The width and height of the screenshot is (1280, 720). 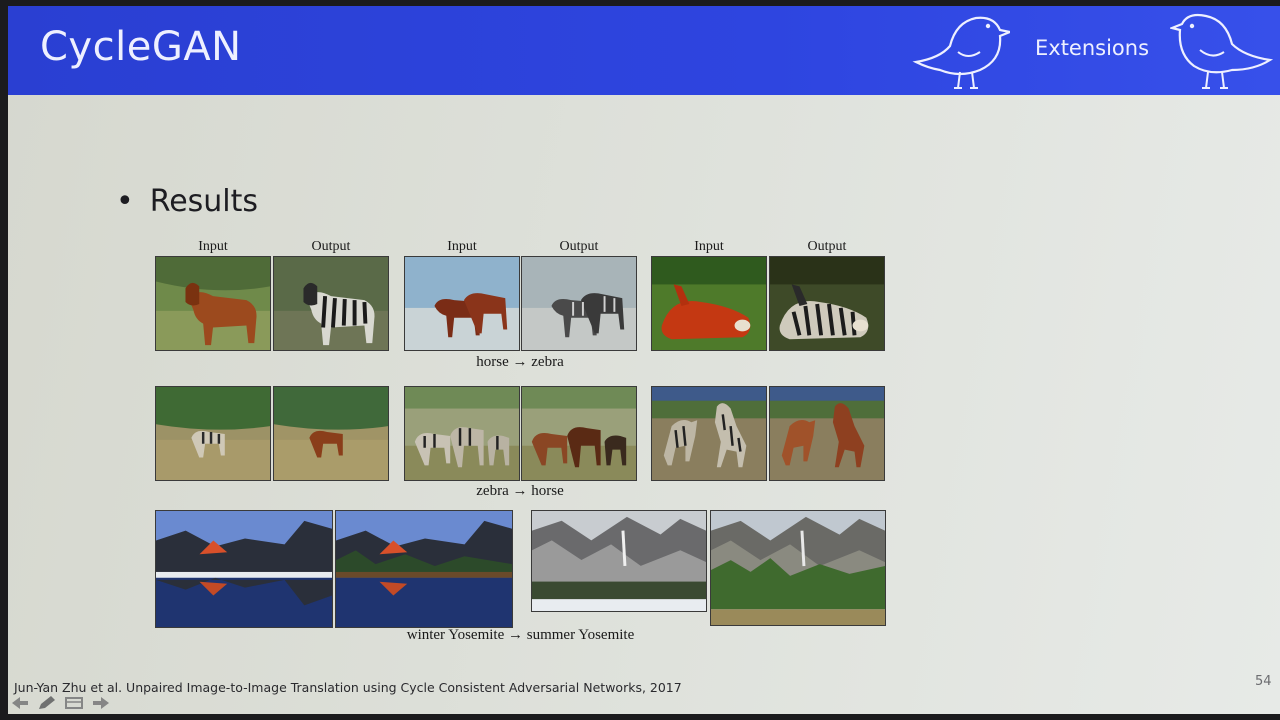 What do you see at coordinates (20, 703) in the screenshot?
I see `prev-icon` at bounding box center [20, 703].